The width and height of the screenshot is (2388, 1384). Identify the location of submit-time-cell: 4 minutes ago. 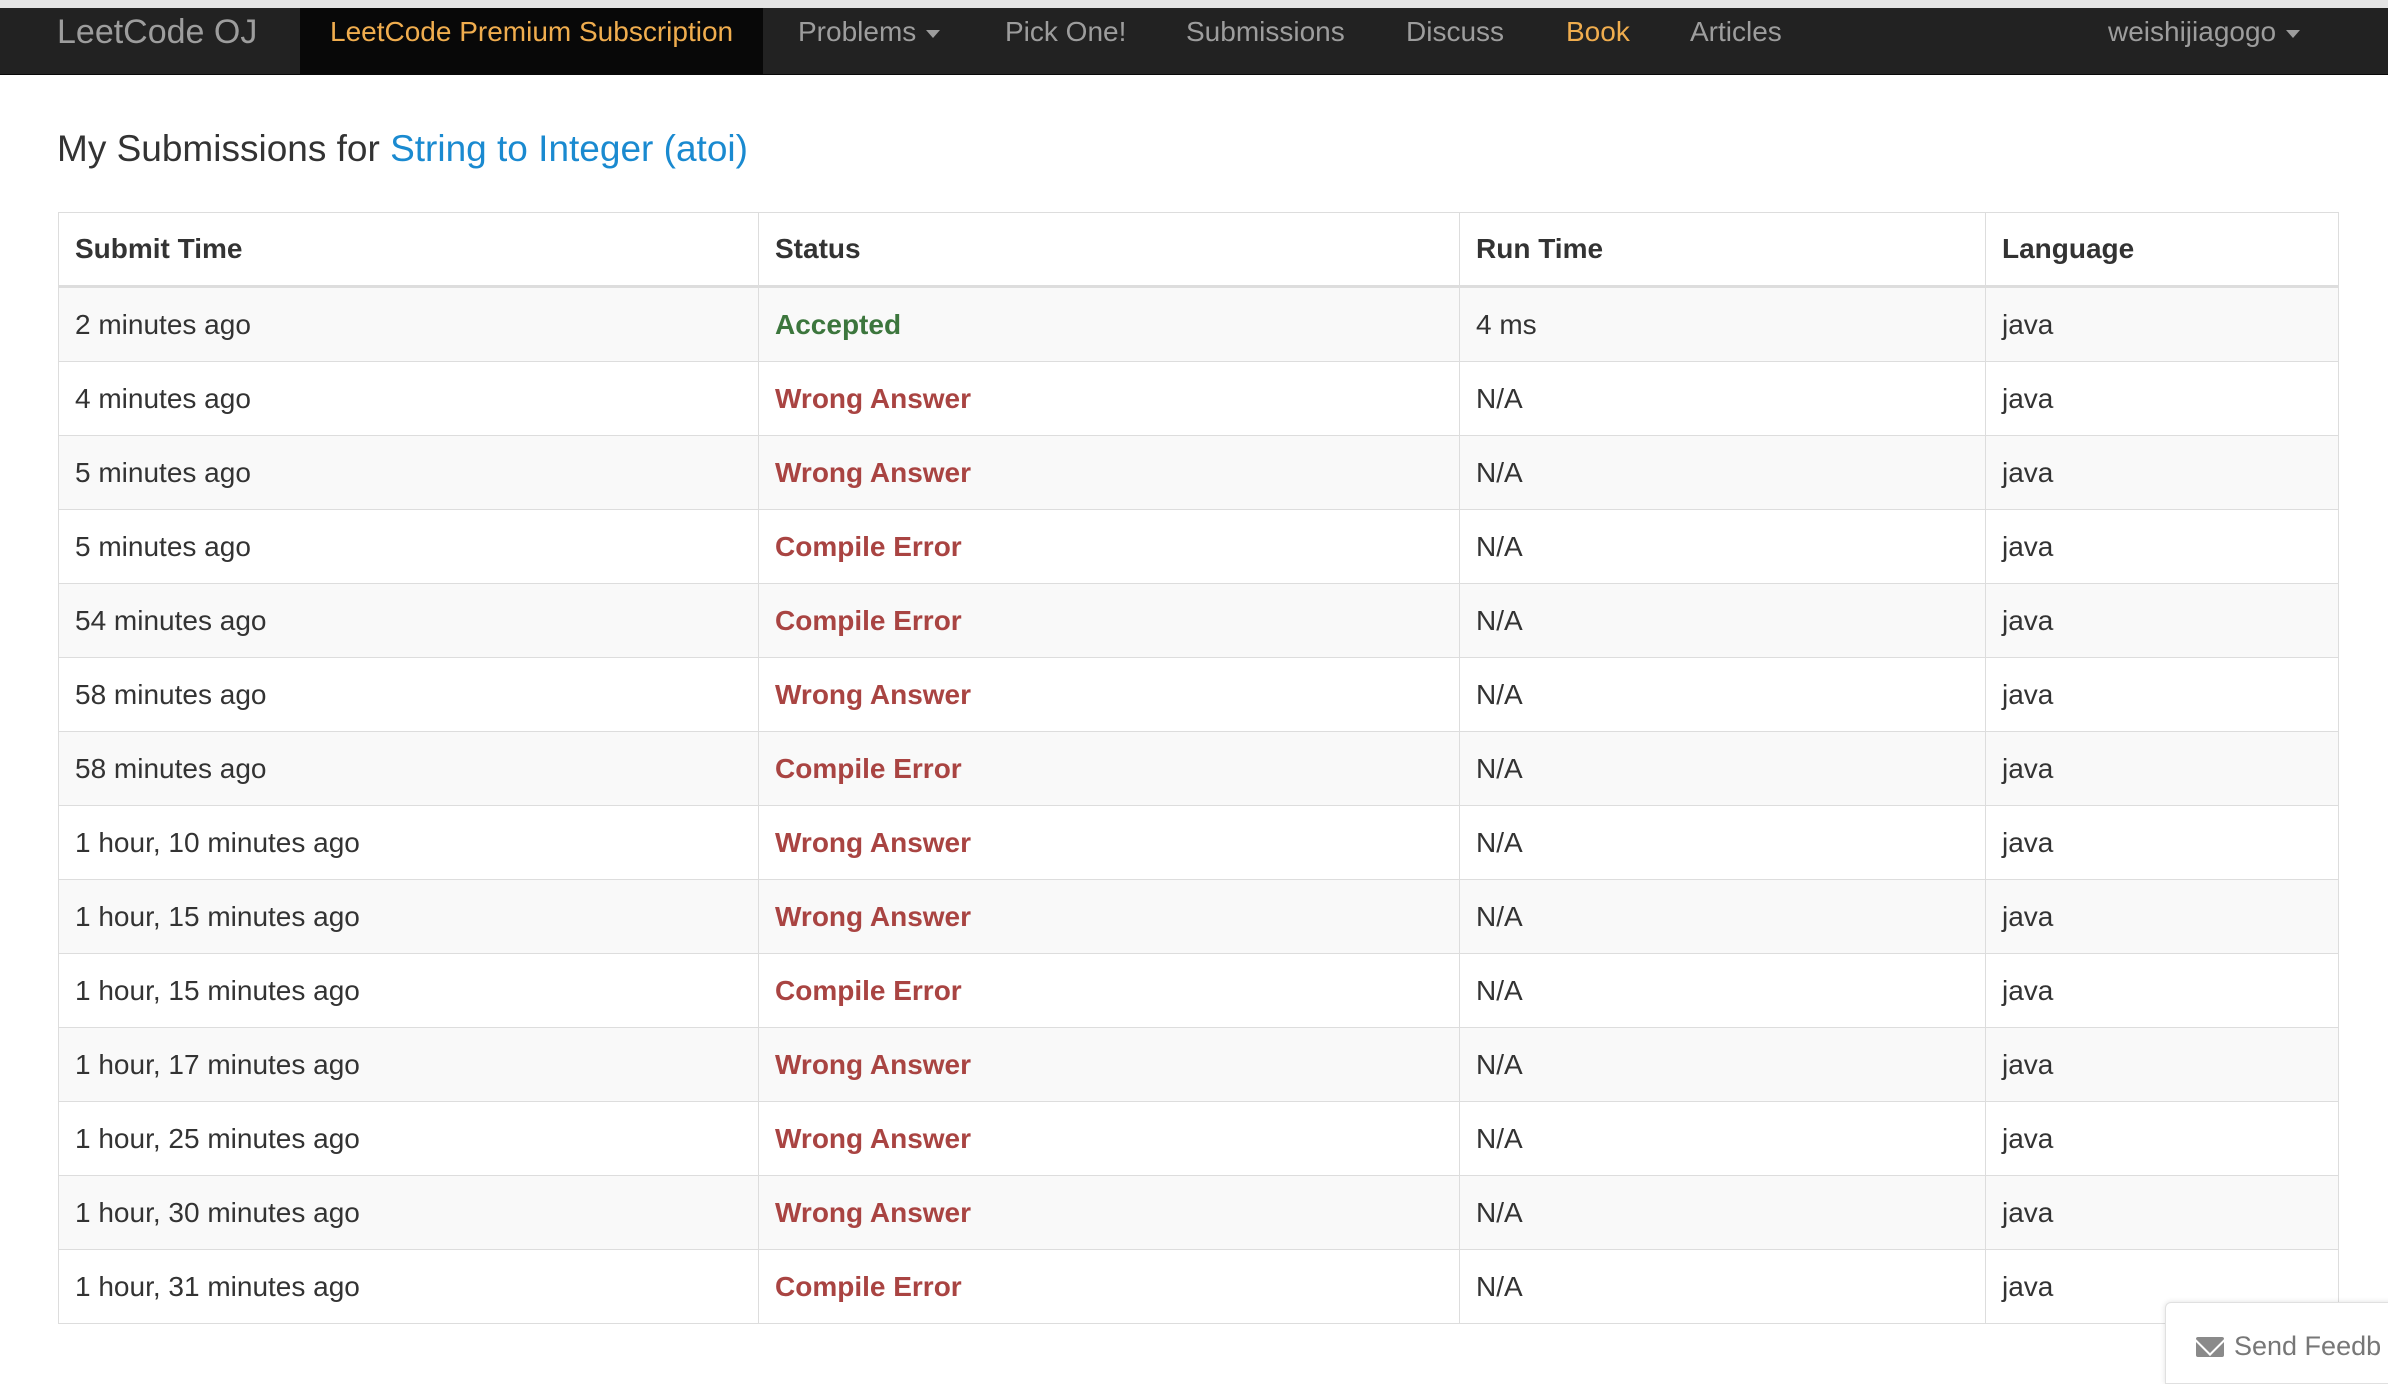
(408, 398).